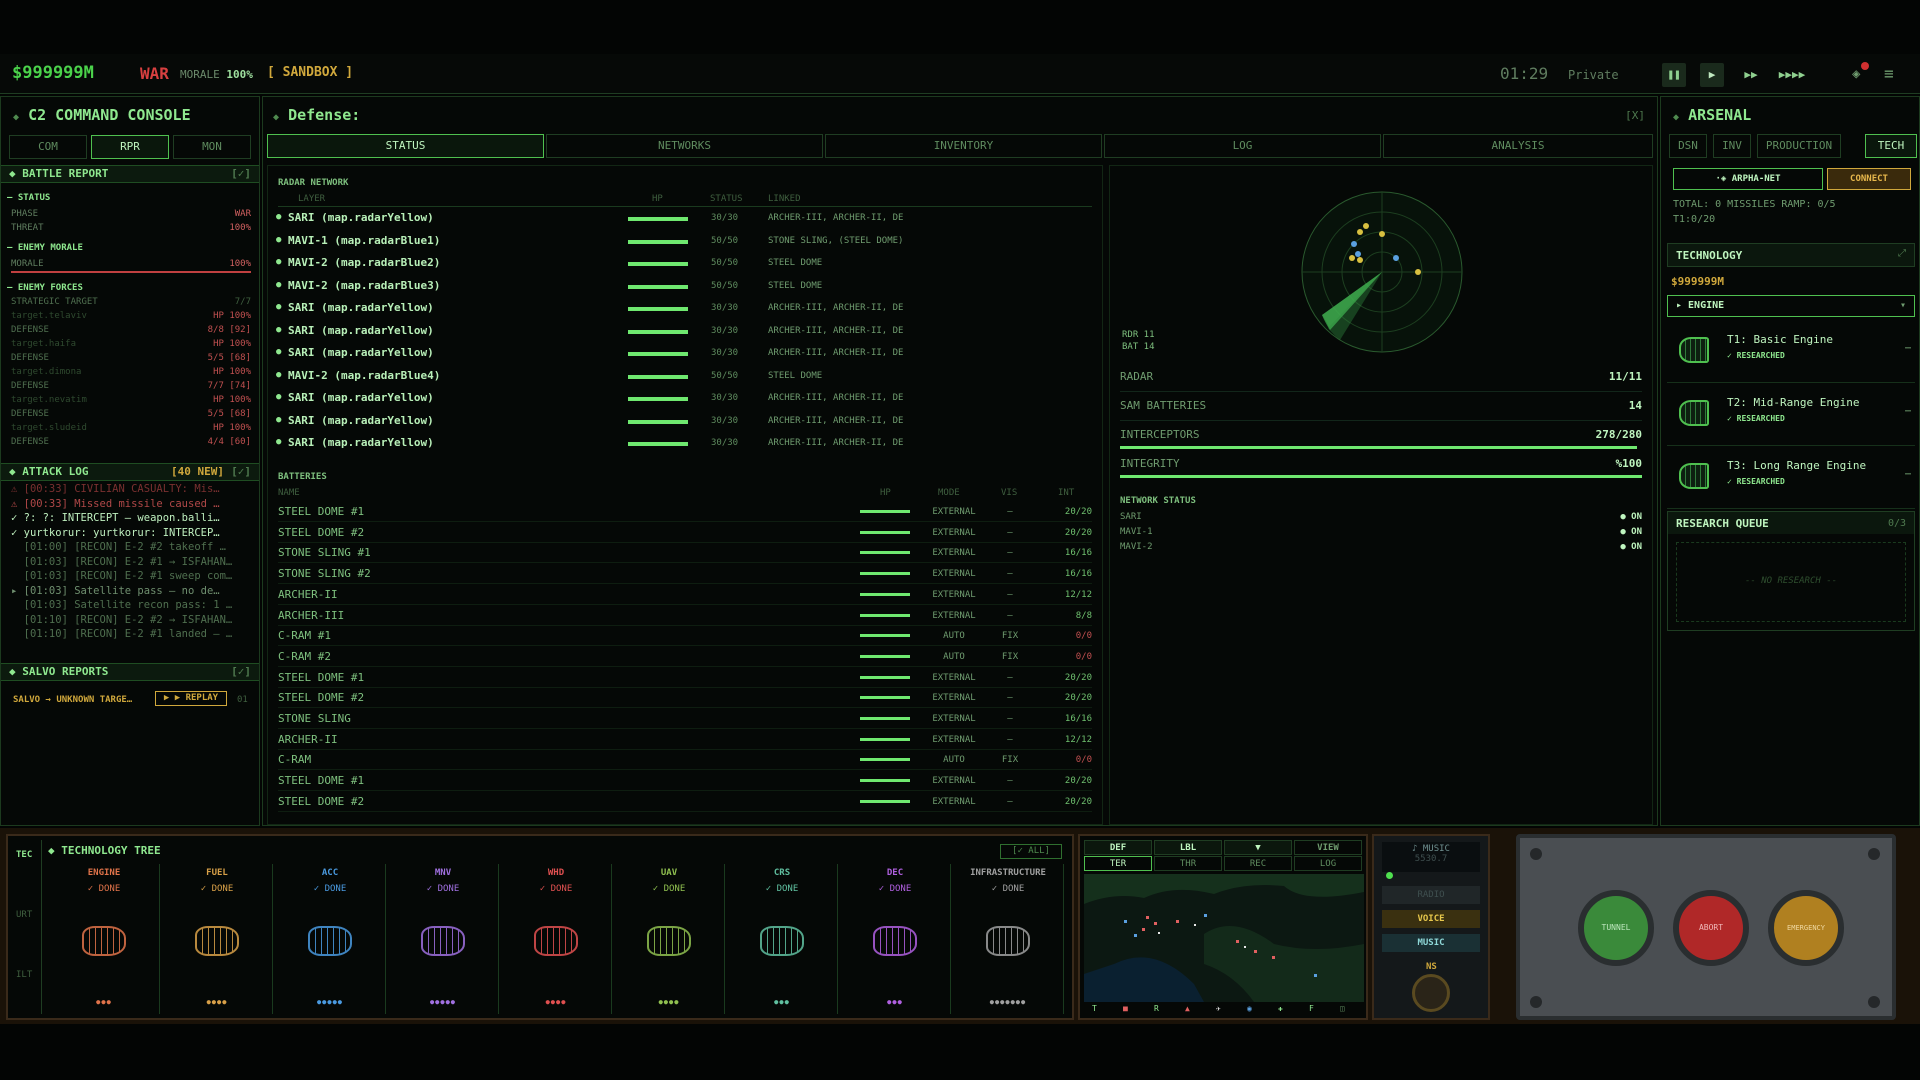  I want to click on close-button: [X], so click(1635, 115).